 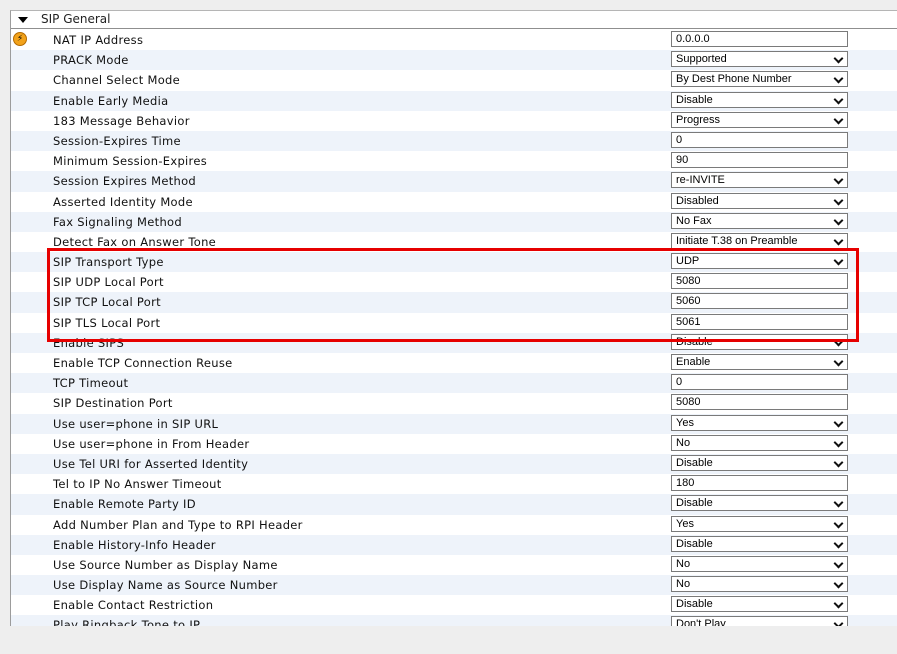 What do you see at coordinates (130, 161) in the screenshot?
I see `parameter-label: Minimum Session-Expires` at bounding box center [130, 161].